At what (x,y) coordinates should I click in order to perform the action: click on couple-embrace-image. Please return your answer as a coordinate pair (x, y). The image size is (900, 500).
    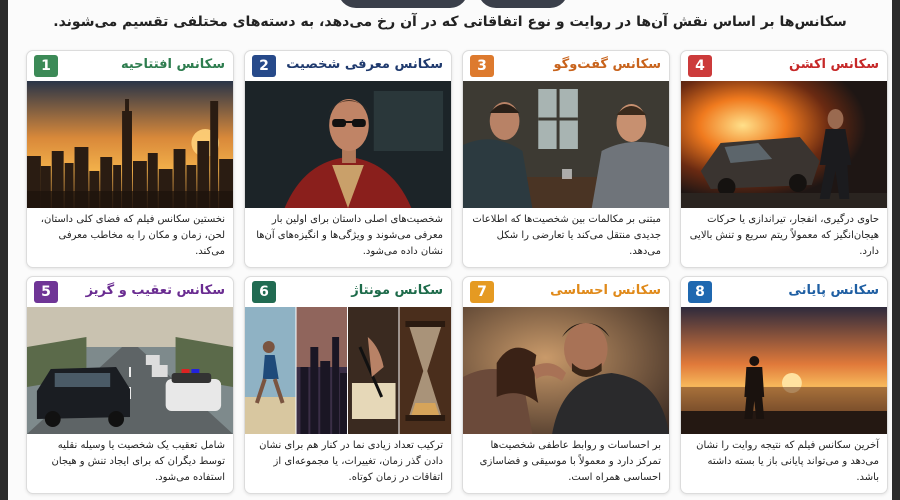
    Looking at the image, I should click on (566, 370).